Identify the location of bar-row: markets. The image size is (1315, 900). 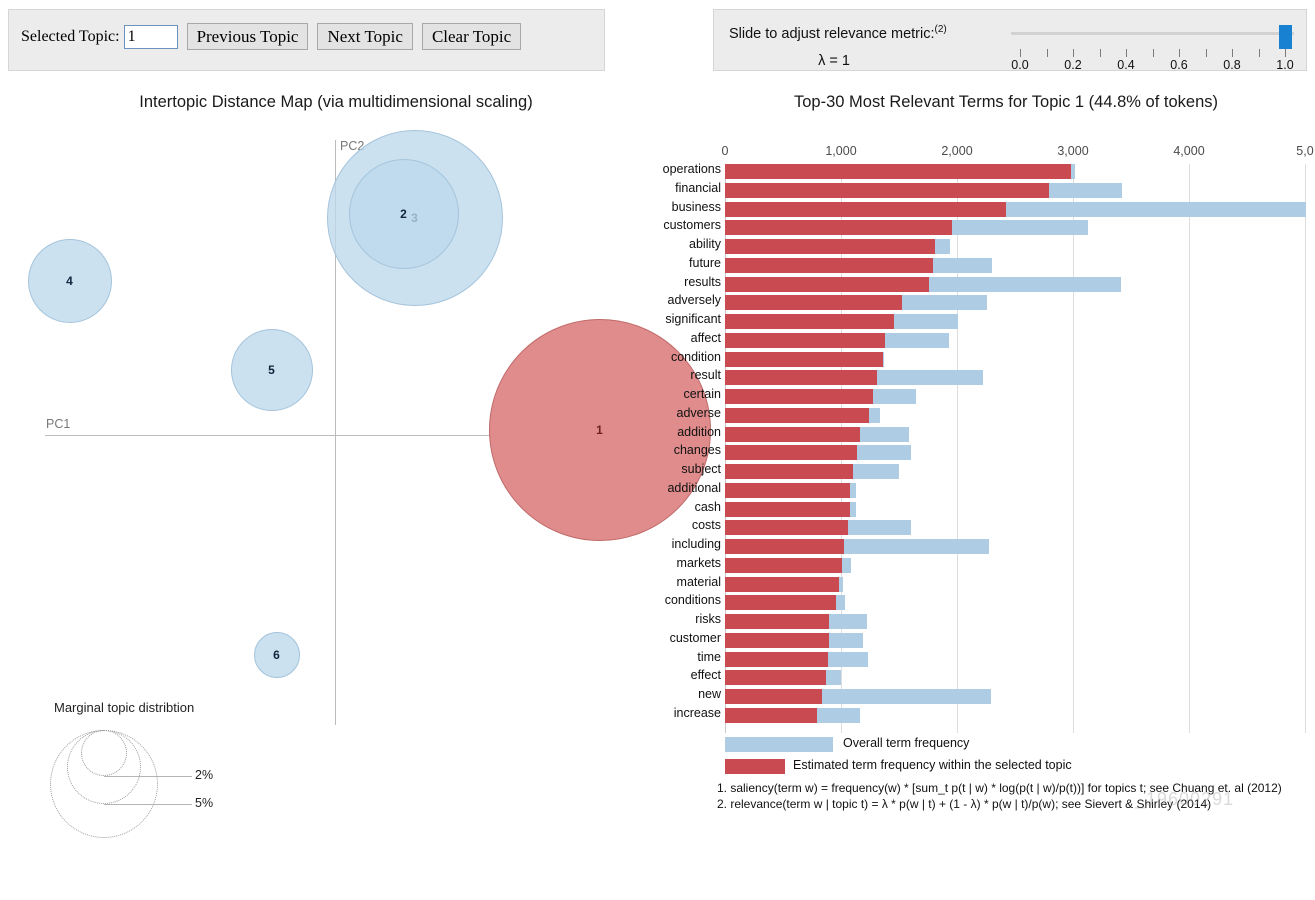
(991, 564).